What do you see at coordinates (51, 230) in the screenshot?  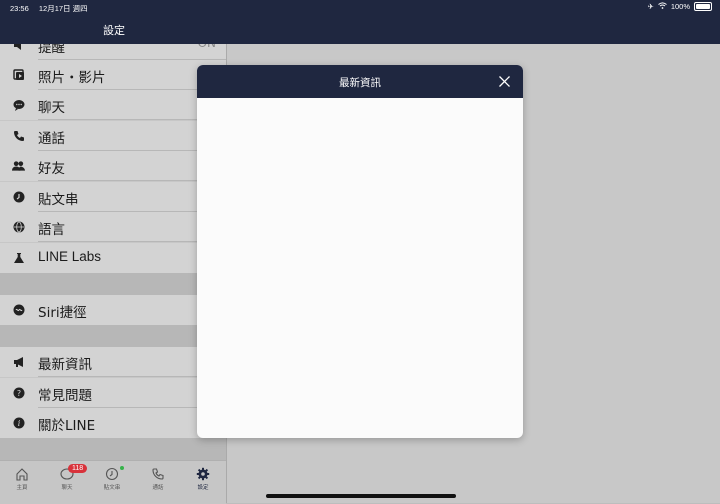 I see `settings-item-label: 語言` at bounding box center [51, 230].